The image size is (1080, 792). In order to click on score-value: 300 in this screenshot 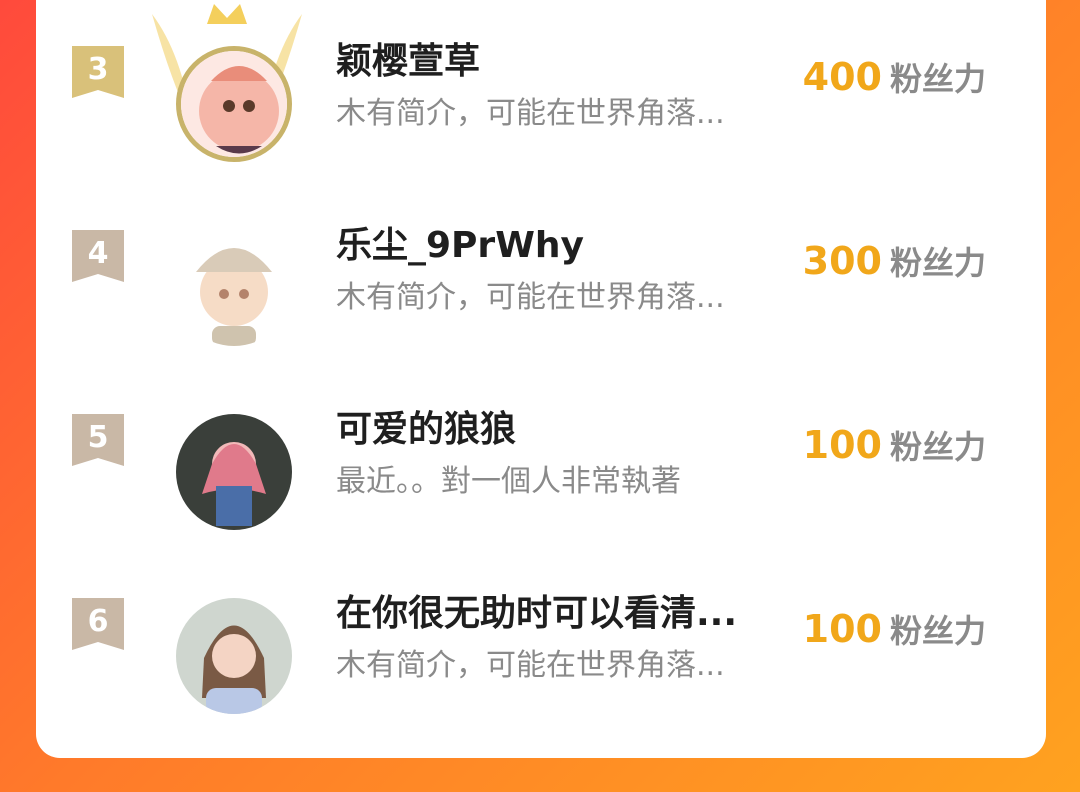, I will do `click(842, 261)`.